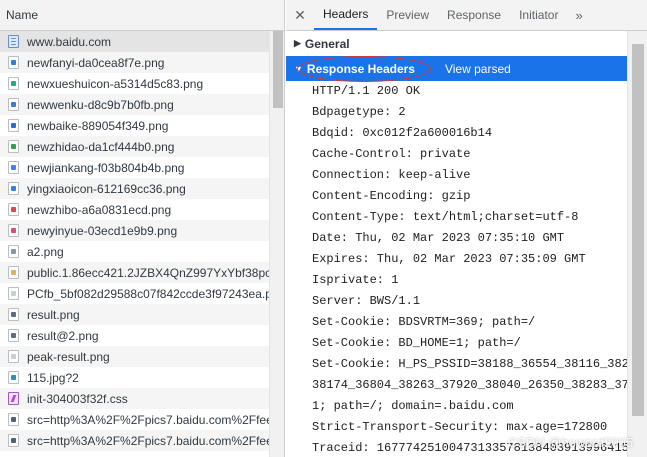 The width and height of the screenshot is (647, 457). Describe the element at coordinates (134, 335) in the screenshot. I see `request-row: result@2.png` at that location.